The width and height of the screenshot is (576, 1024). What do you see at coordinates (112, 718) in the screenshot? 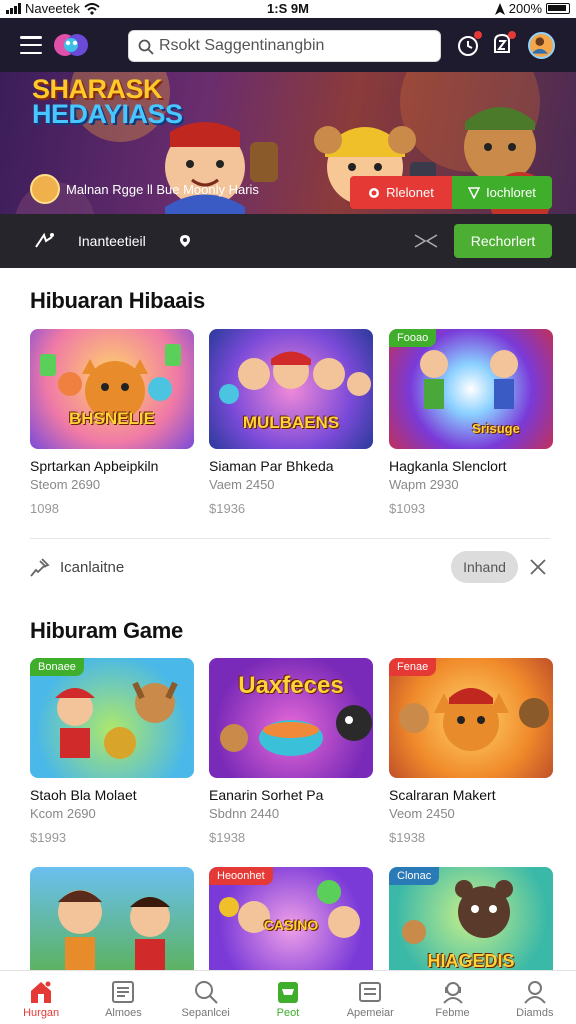
I see `game-thumbnail: Bonaee` at bounding box center [112, 718].